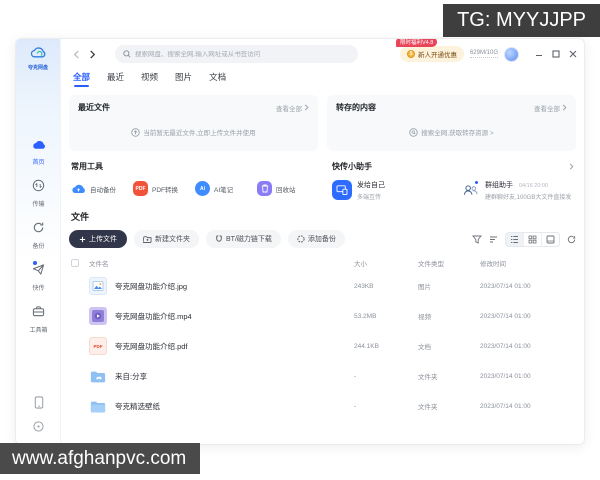  What do you see at coordinates (470, 190) in the screenshot?
I see `group-people-icon` at bounding box center [470, 190].